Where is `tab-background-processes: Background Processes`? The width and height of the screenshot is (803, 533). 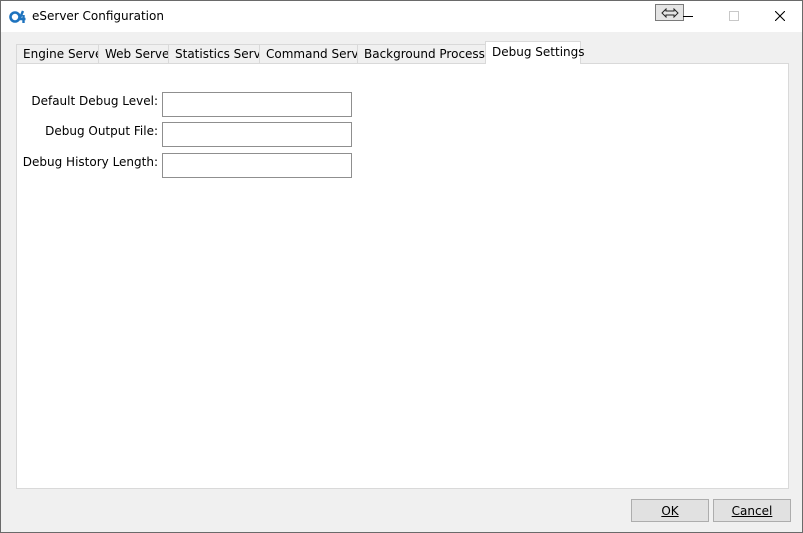
tab-background-processes: Background Processes is located at coordinates (428, 53).